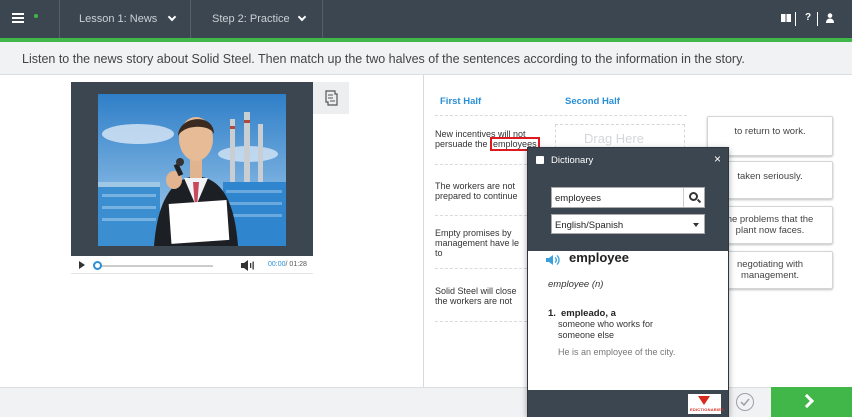 The height and width of the screenshot is (417, 852). Describe the element at coordinates (706, 404) in the screenshot. I see `dictionary-logo: EDICTIONARIES` at that location.